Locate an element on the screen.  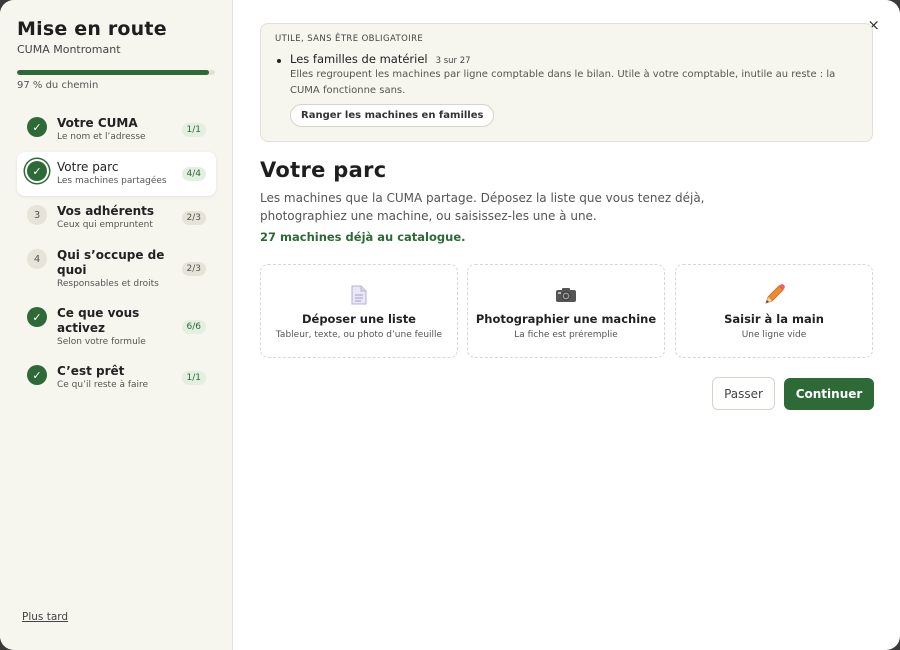
catalog-count: 27 machines déjà au catalogue. is located at coordinates (363, 237).